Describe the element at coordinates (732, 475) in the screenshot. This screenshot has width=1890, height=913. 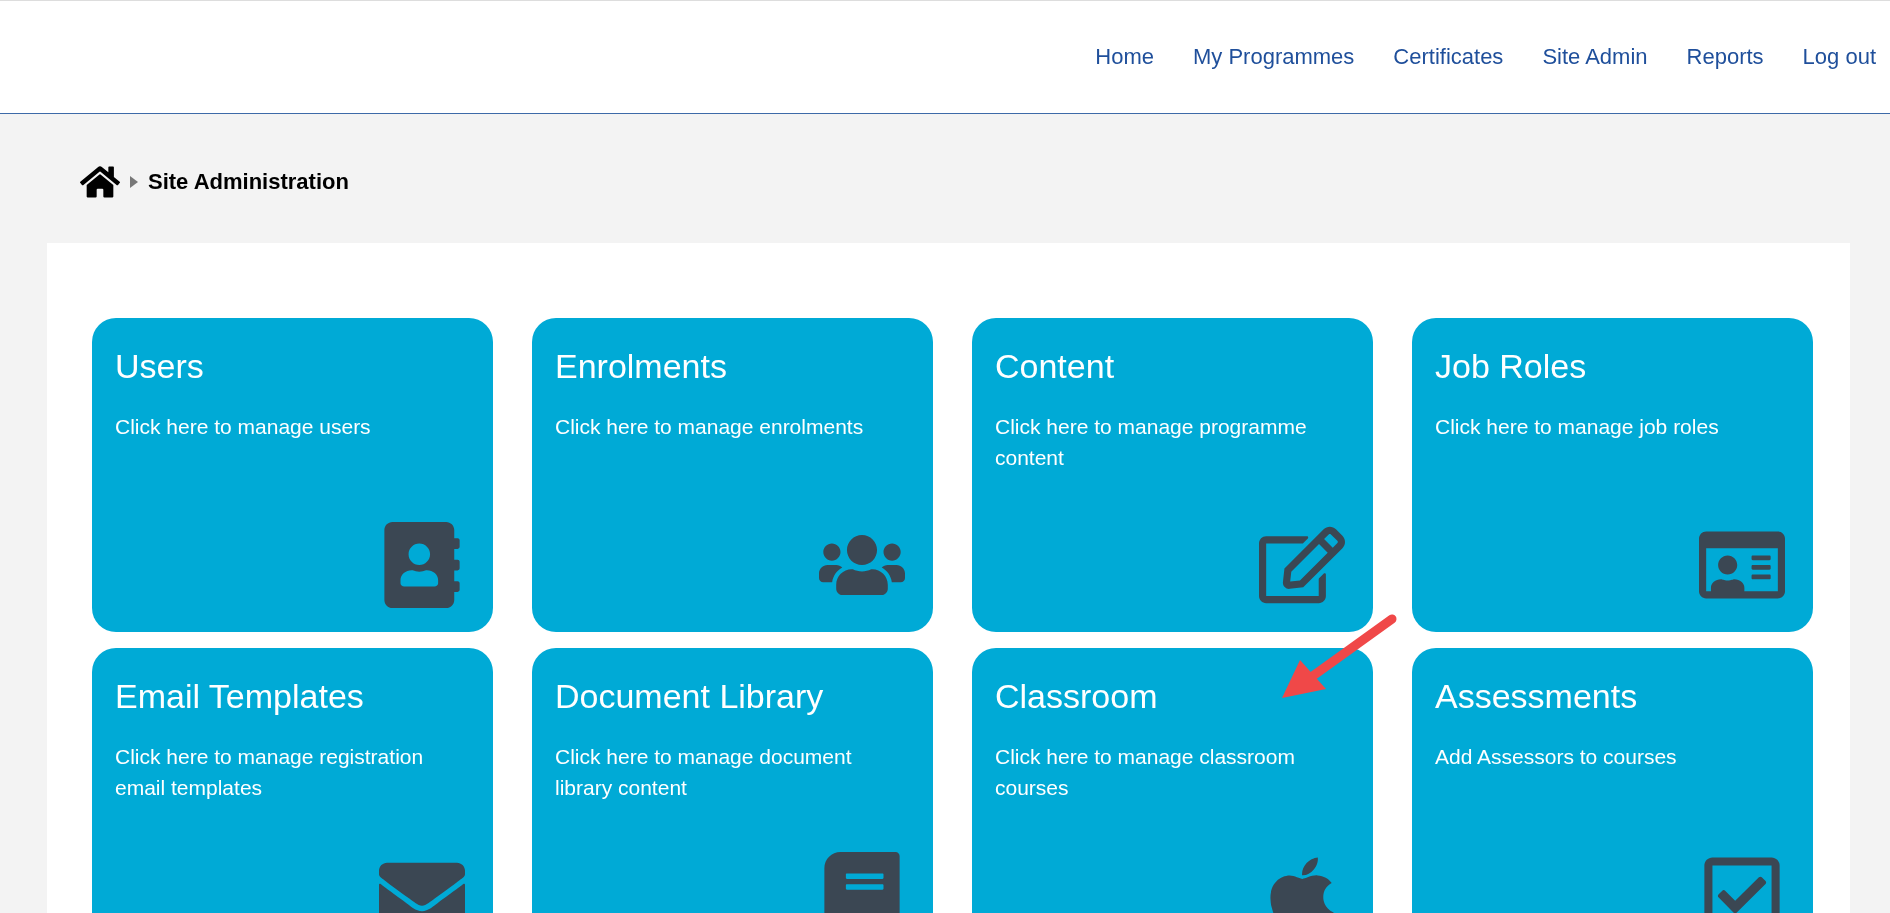
I see `admin-tile: Enrolments Click here to manage enrolments` at that location.